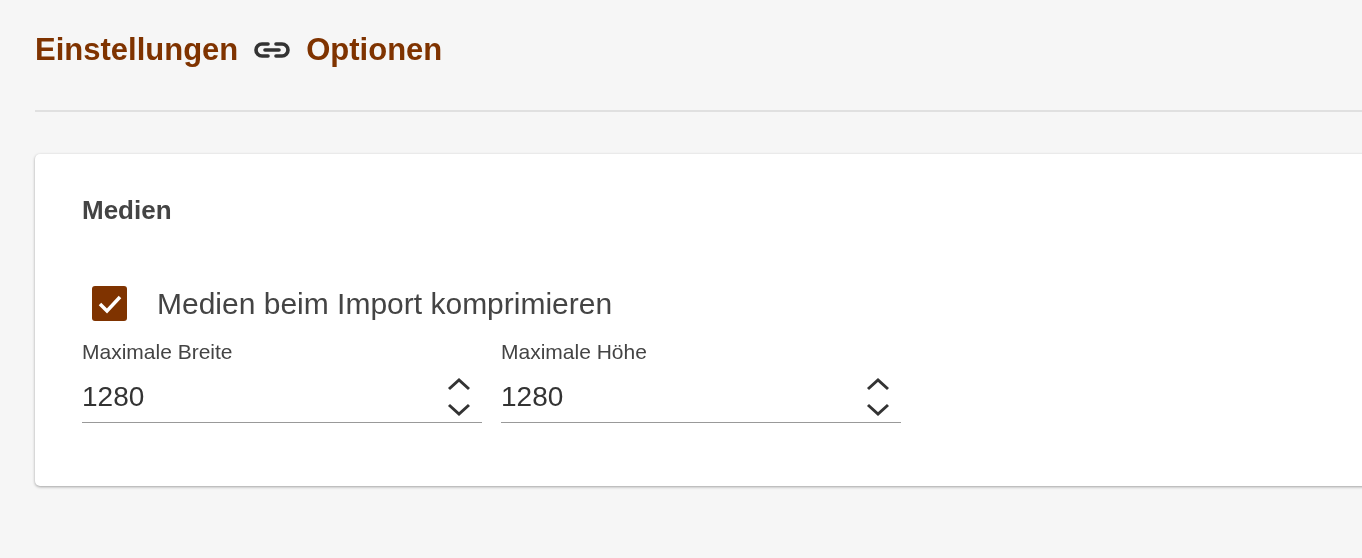  Describe the element at coordinates (127, 210) in the screenshot. I see `section-title: Medien` at that location.